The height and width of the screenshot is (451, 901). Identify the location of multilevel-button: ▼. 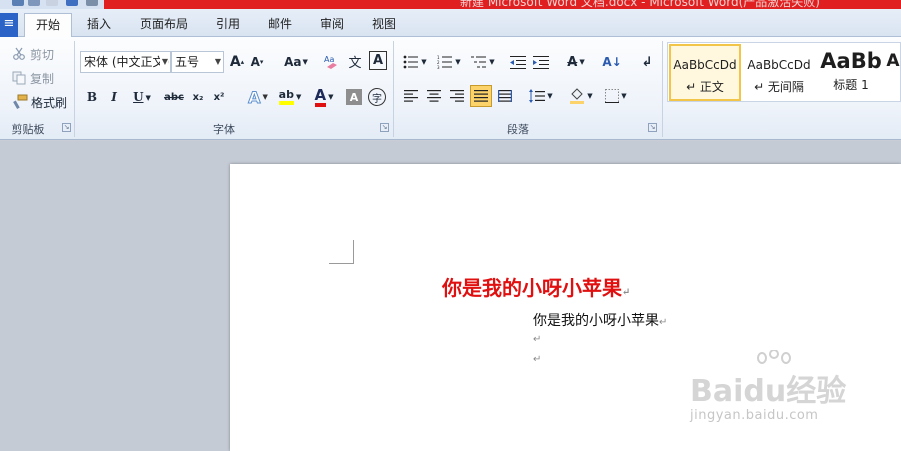
(483, 62).